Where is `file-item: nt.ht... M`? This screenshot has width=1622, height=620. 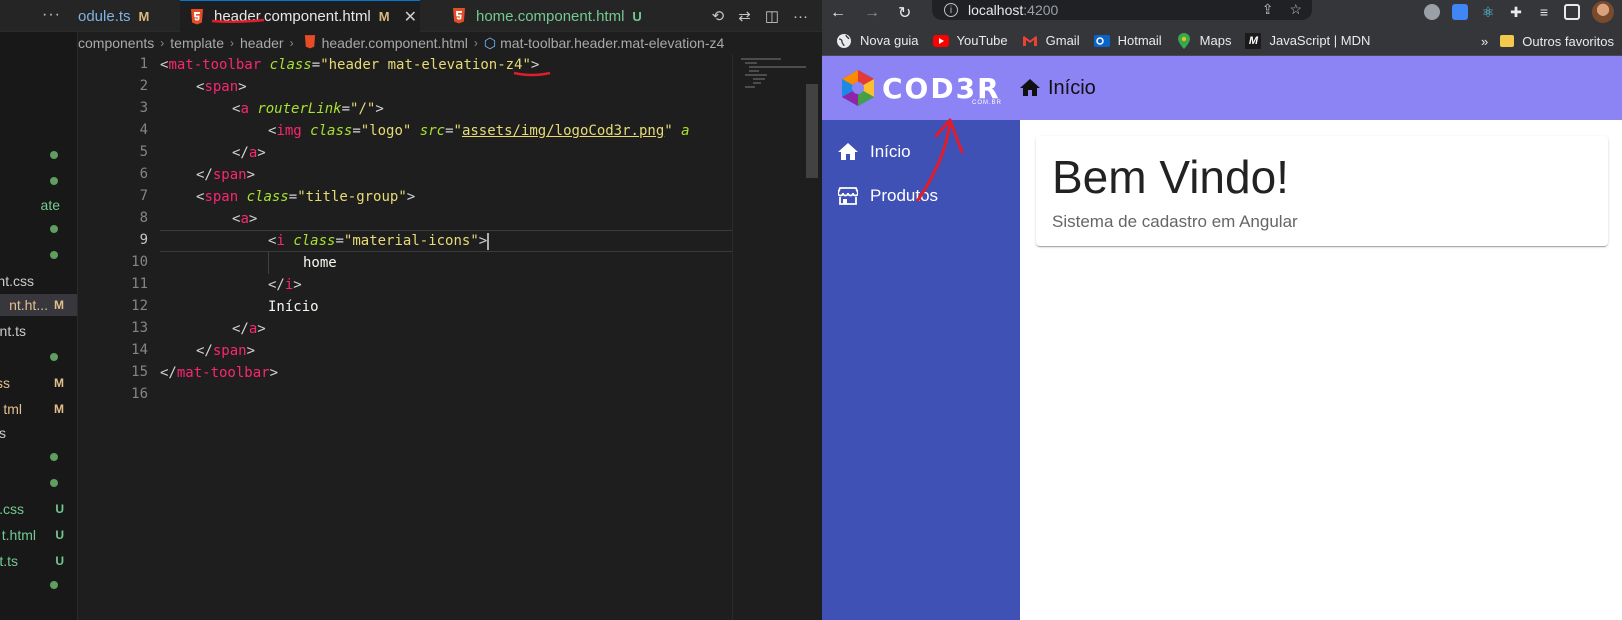
file-item: nt.ht... M is located at coordinates (38, 305).